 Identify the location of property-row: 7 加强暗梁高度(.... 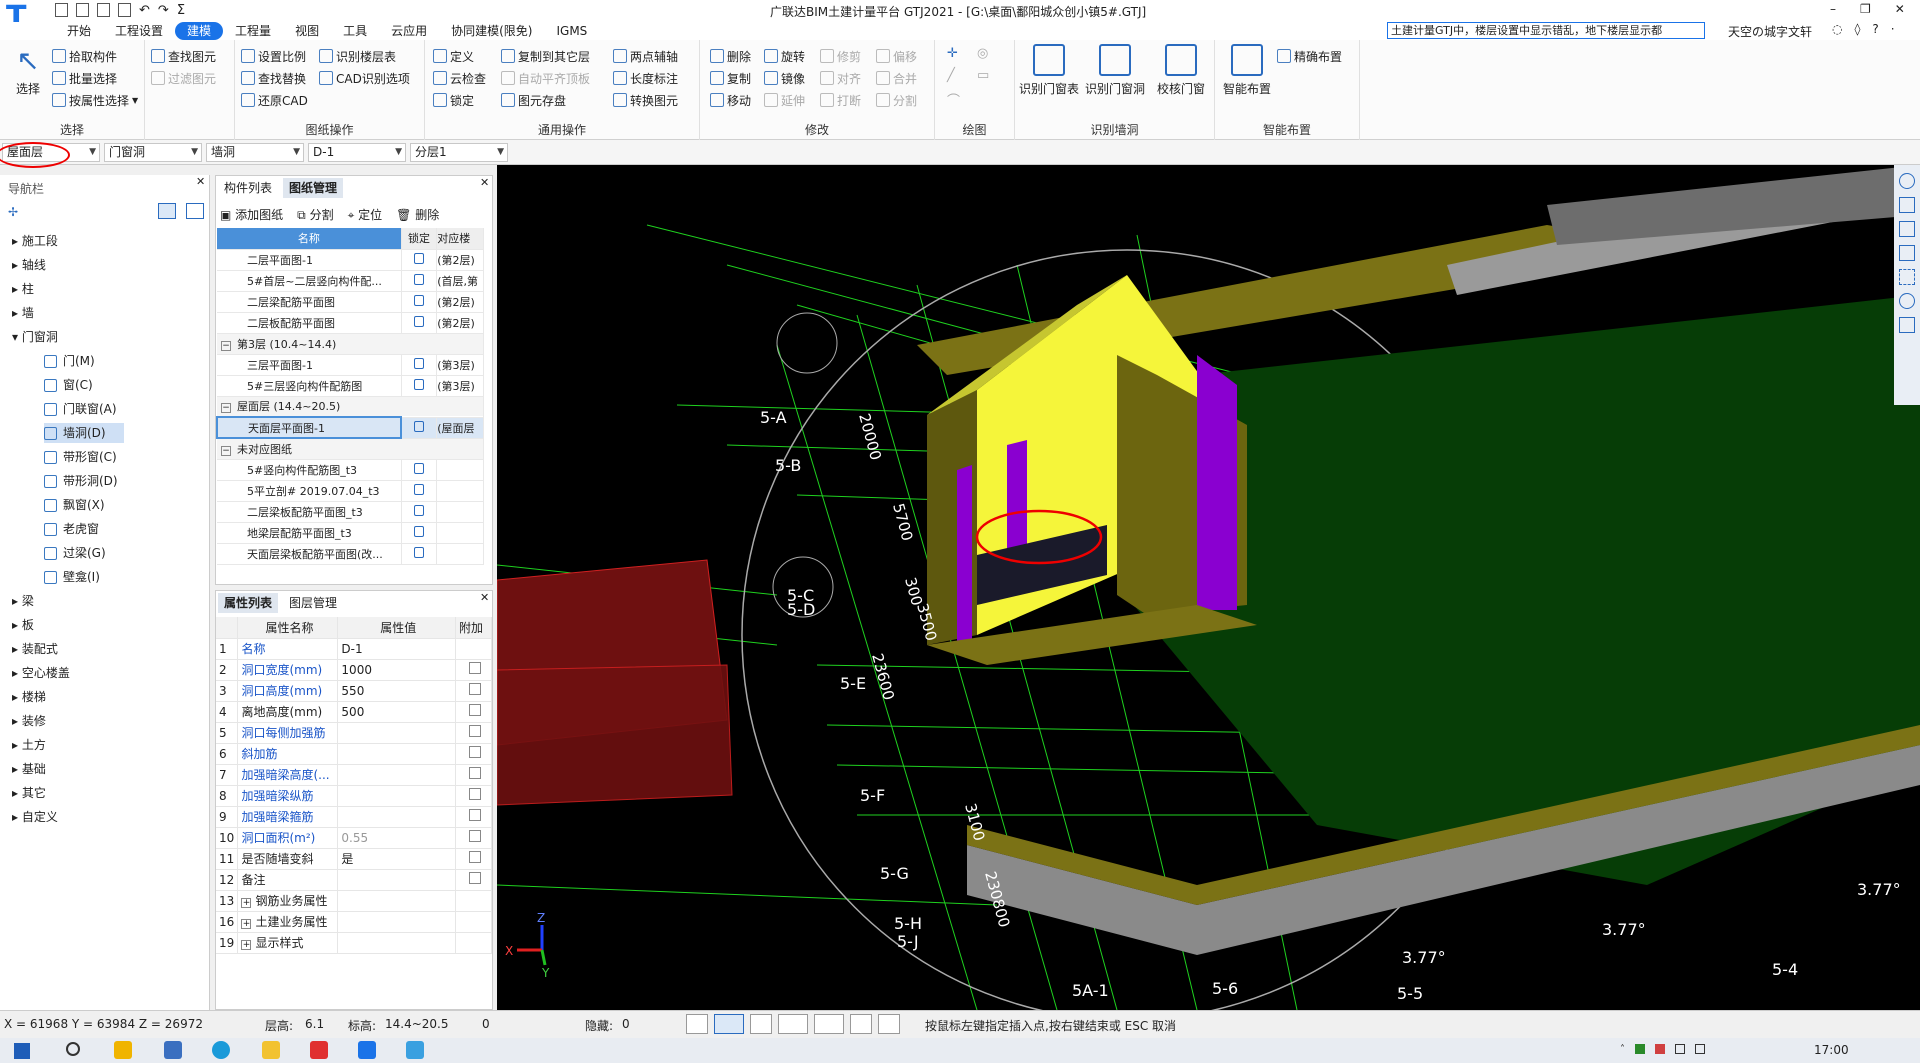
(354, 775).